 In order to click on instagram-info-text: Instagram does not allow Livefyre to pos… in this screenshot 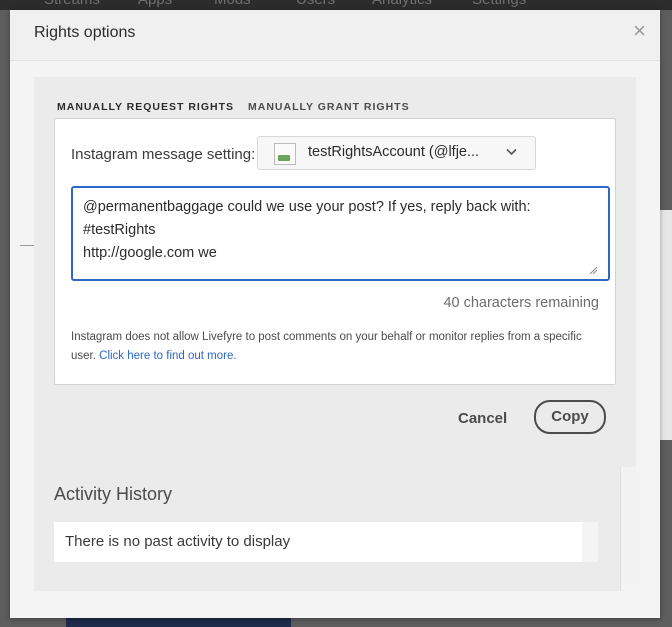, I will do `click(335, 347)`.